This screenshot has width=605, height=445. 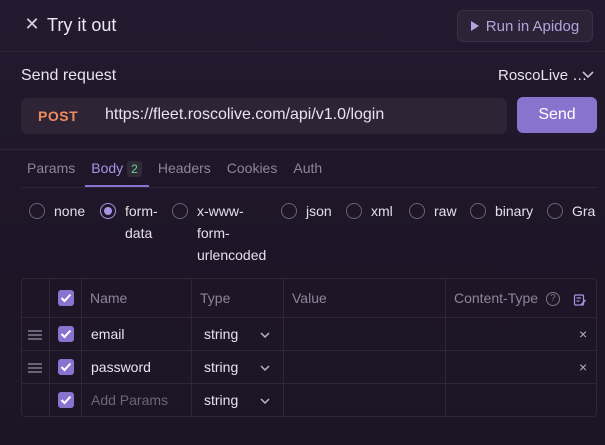 I want to click on radio-binary: binary, so click(x=501, y=212).